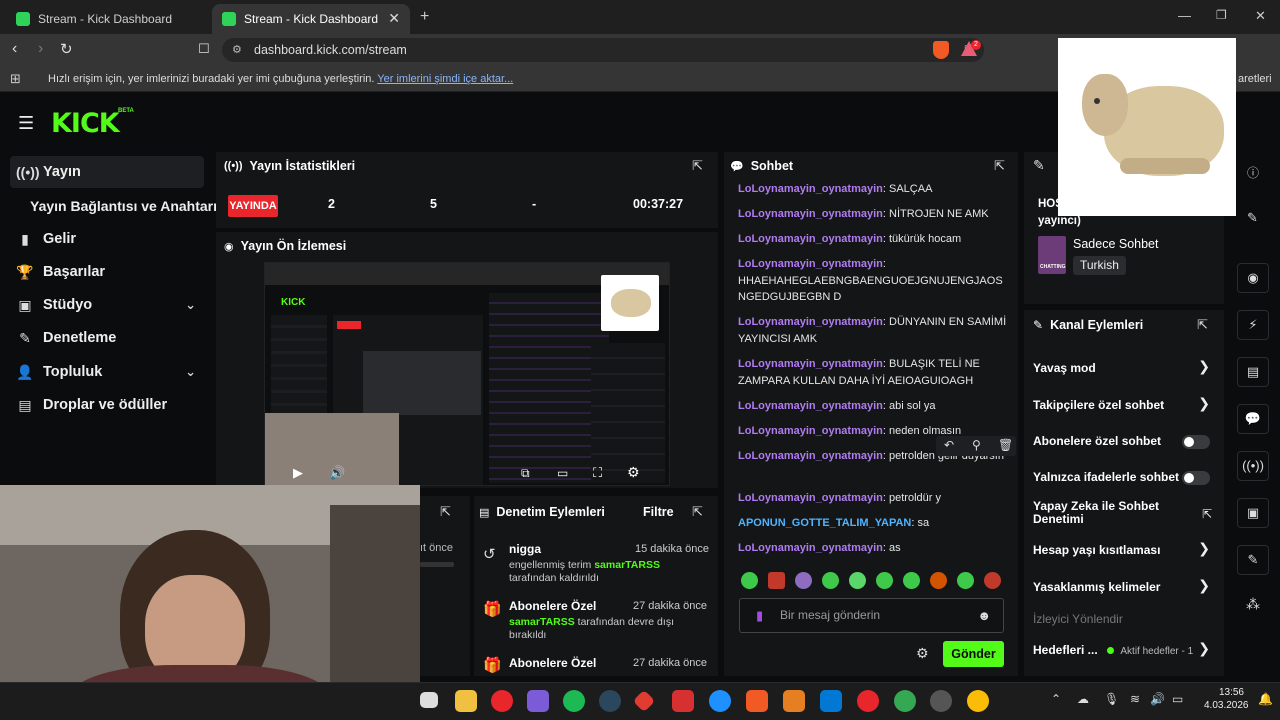 This screenshot has height=720, width=1280. I want to click on site-info-icon: ⚙, so click(237, 50).